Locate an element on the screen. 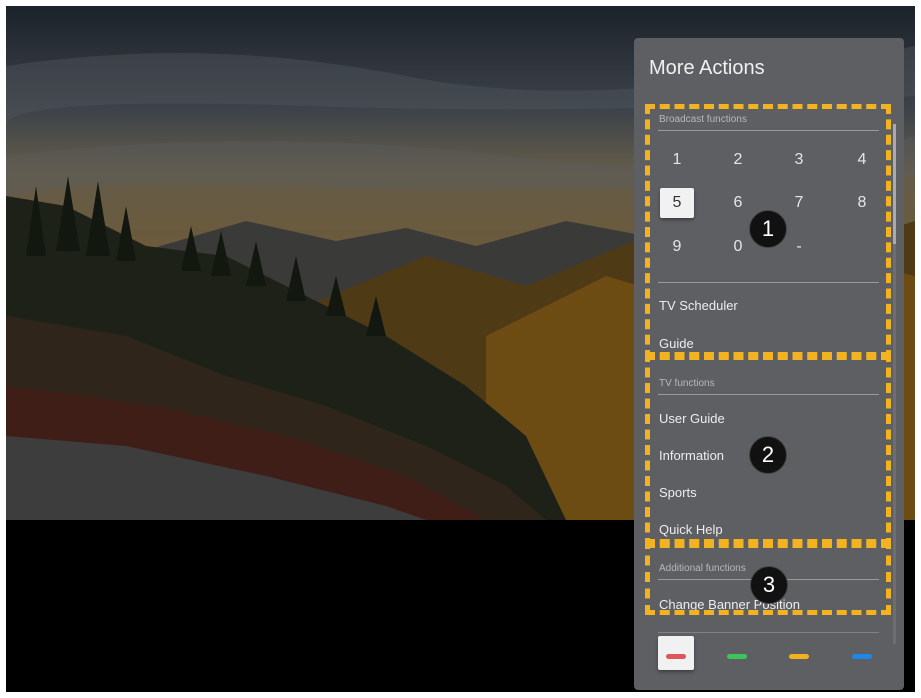  yellow-key-icon is located at coordinates (799, 656).